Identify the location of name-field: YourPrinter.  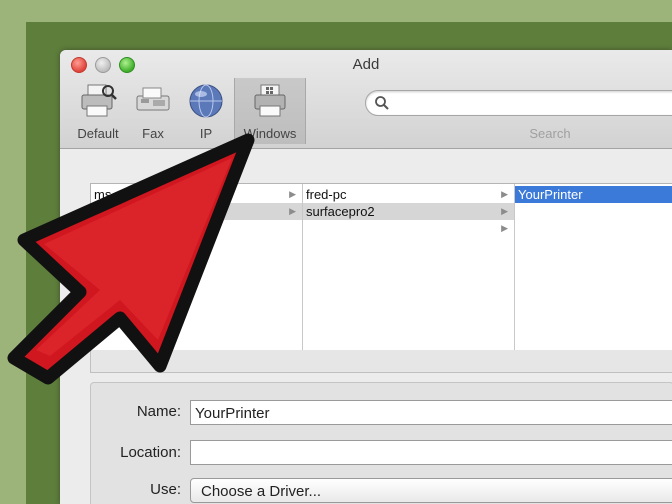
(431, 412).